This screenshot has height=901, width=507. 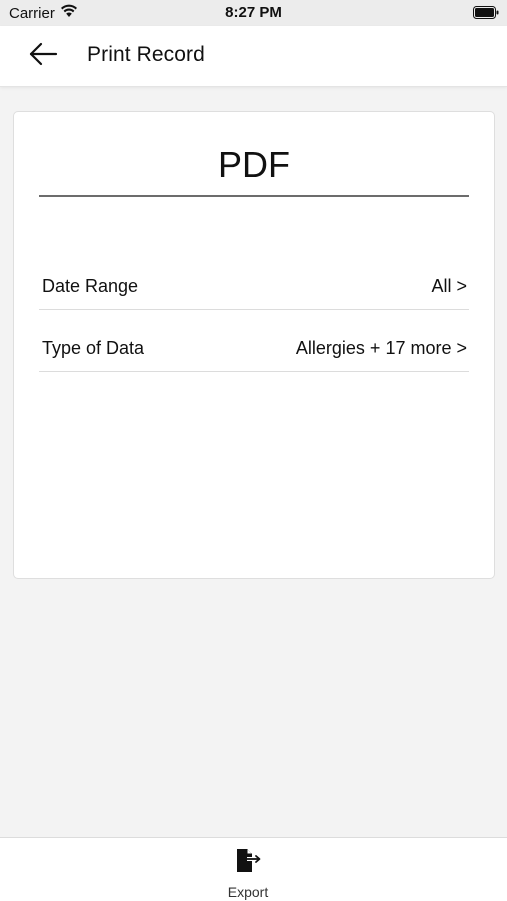 I want to click on back-button, so click(x=43, y=56).